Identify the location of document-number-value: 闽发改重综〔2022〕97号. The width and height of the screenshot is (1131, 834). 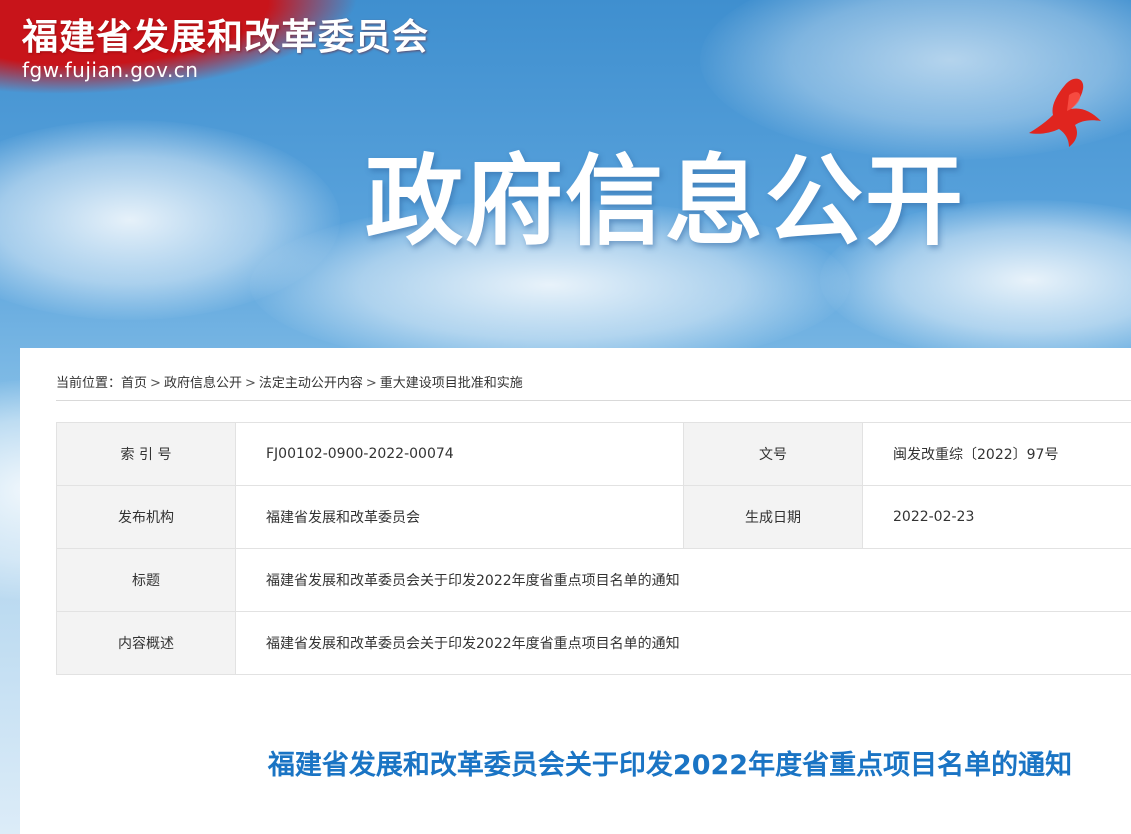
(996, 454).